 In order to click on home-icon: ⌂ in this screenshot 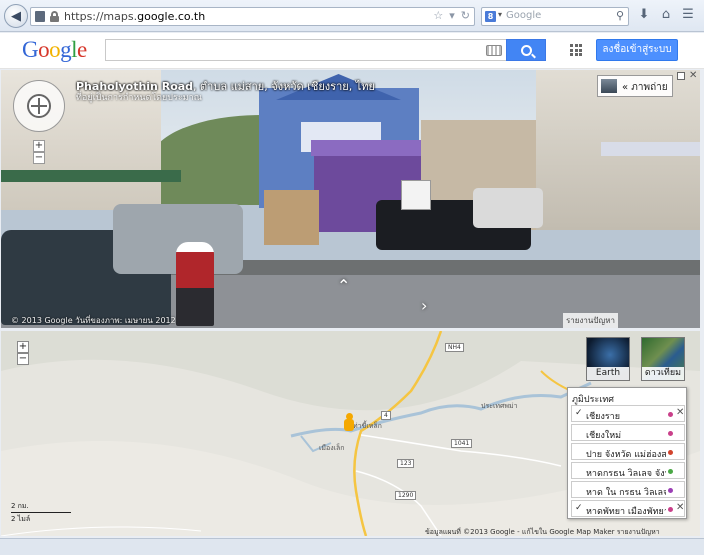, I will do `click(666, 15)`.